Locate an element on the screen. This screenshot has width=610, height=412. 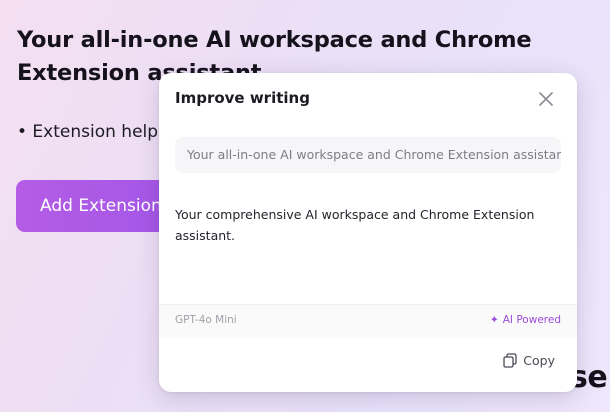
close-button is located at coordinates (546, 99).